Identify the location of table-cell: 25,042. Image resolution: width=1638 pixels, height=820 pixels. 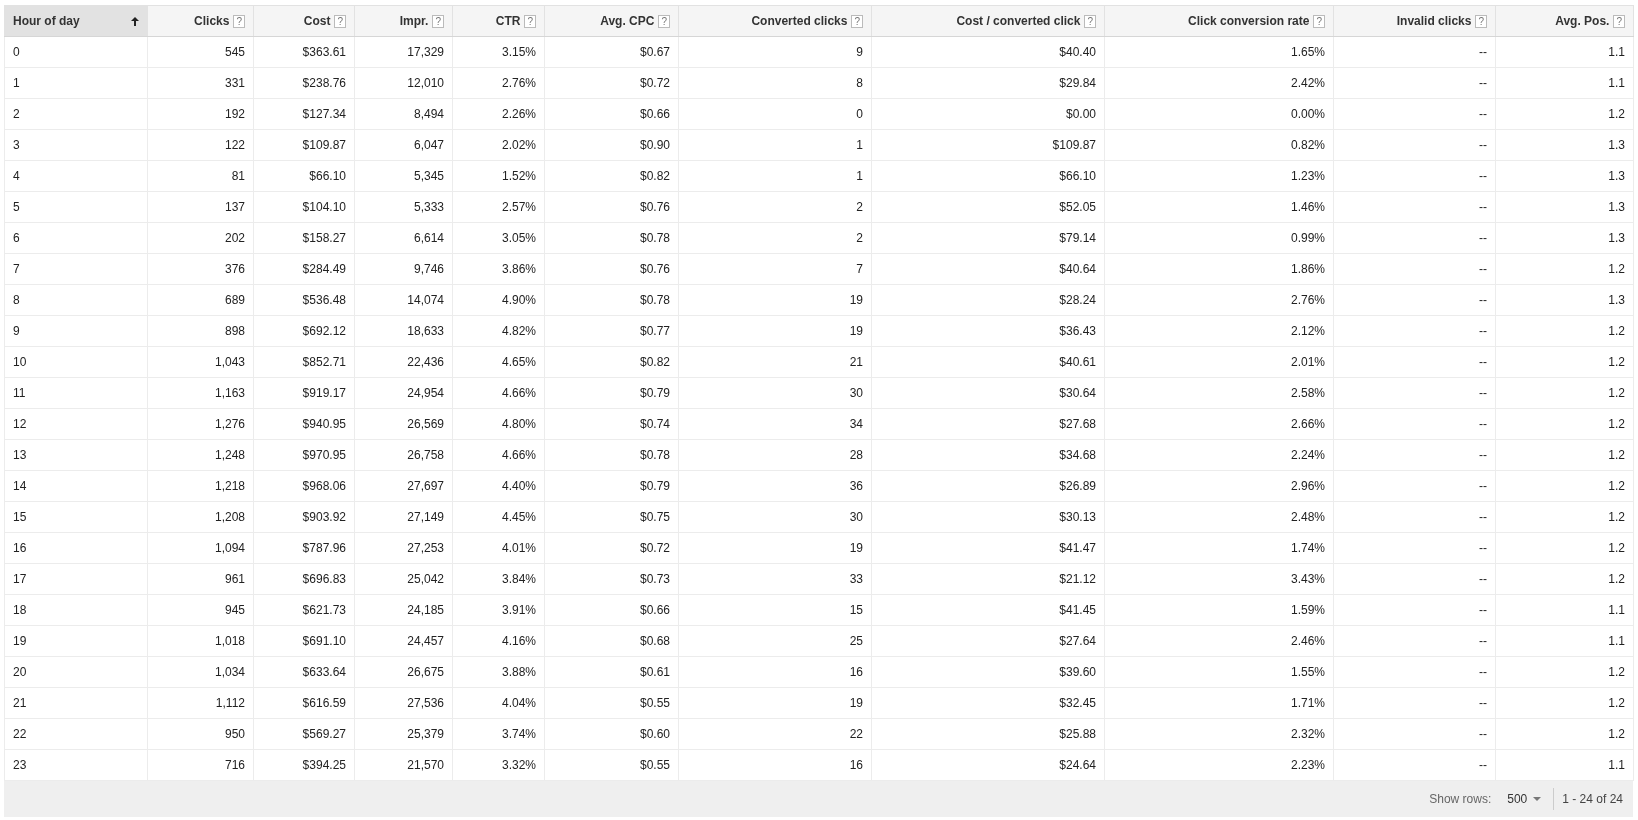
(403, 579).